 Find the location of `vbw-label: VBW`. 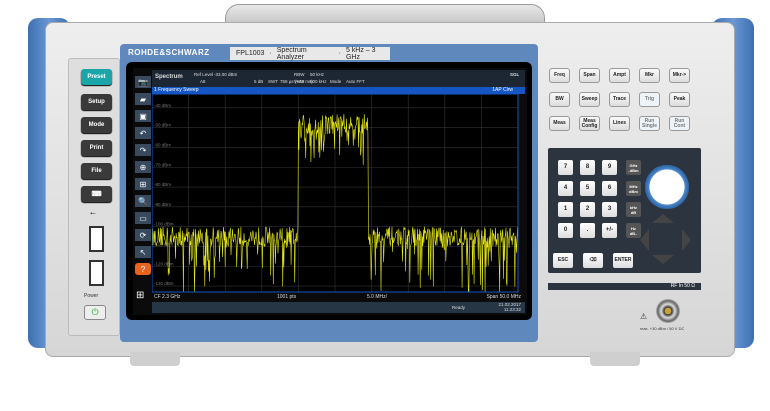

vbw-label: VBW is located at coordinates (299, 81).